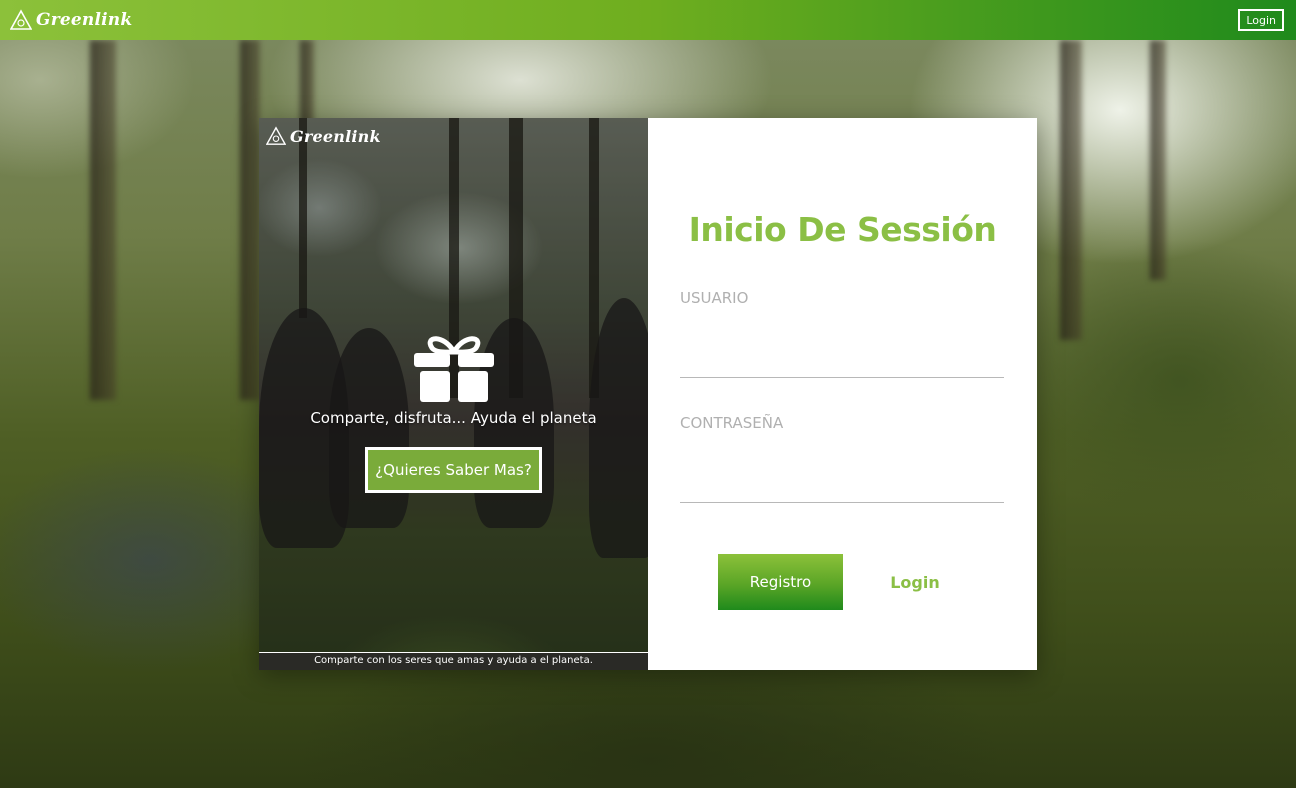 The width and height of the screenshot is (1296, 788). Describe the element at coordinates (453, 418) in the screenshot. I see `promo-tagline: Comparte, disfruta... Ayuda el planeta` at that location.